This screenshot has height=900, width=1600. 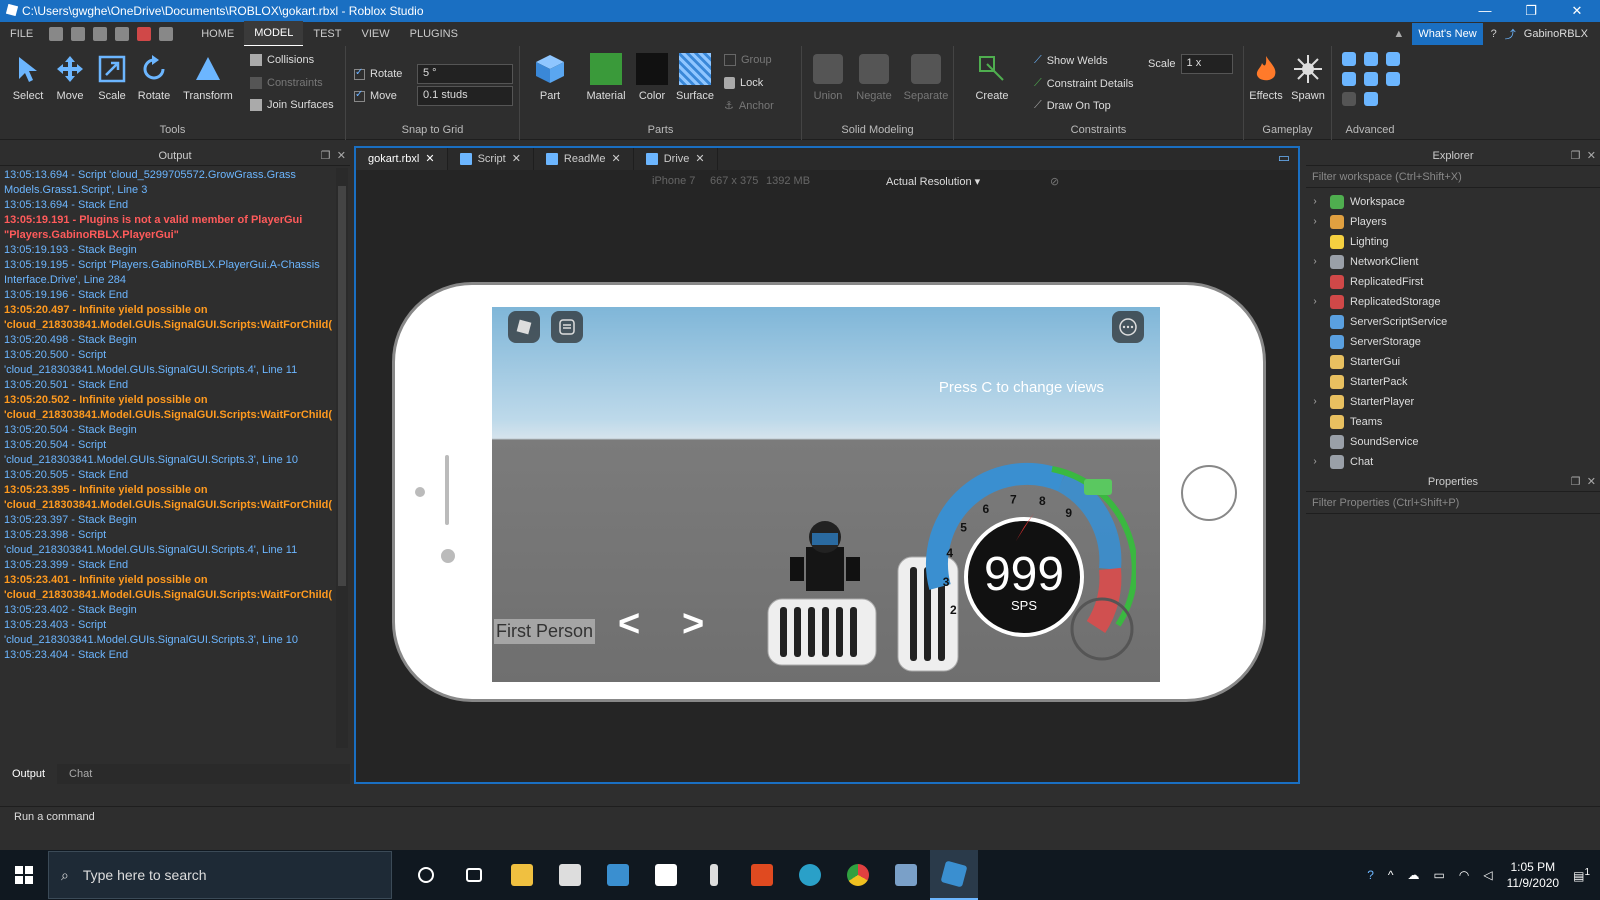 I want to click on notification-icon: ▤1, so click(x=1581, y=875).